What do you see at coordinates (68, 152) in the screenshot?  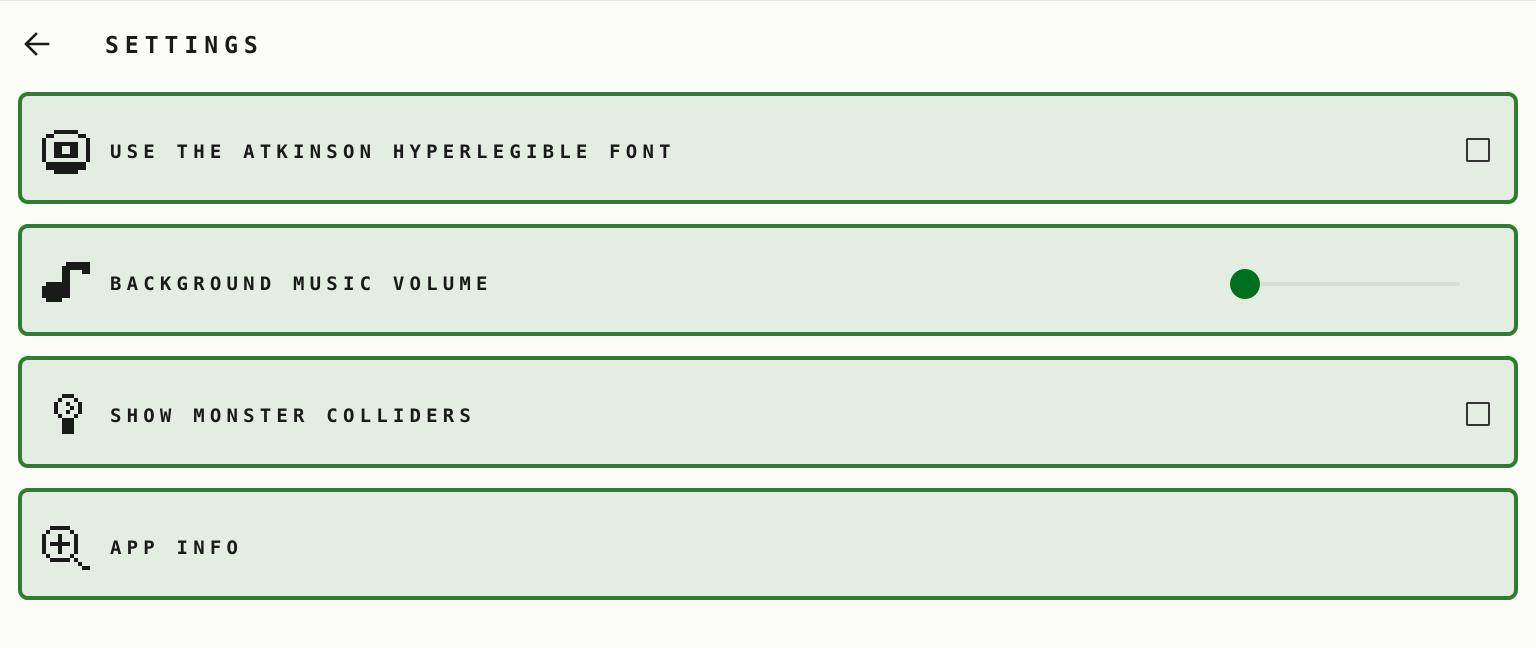 I see `eye-icon` at bounding box center [68, 152].